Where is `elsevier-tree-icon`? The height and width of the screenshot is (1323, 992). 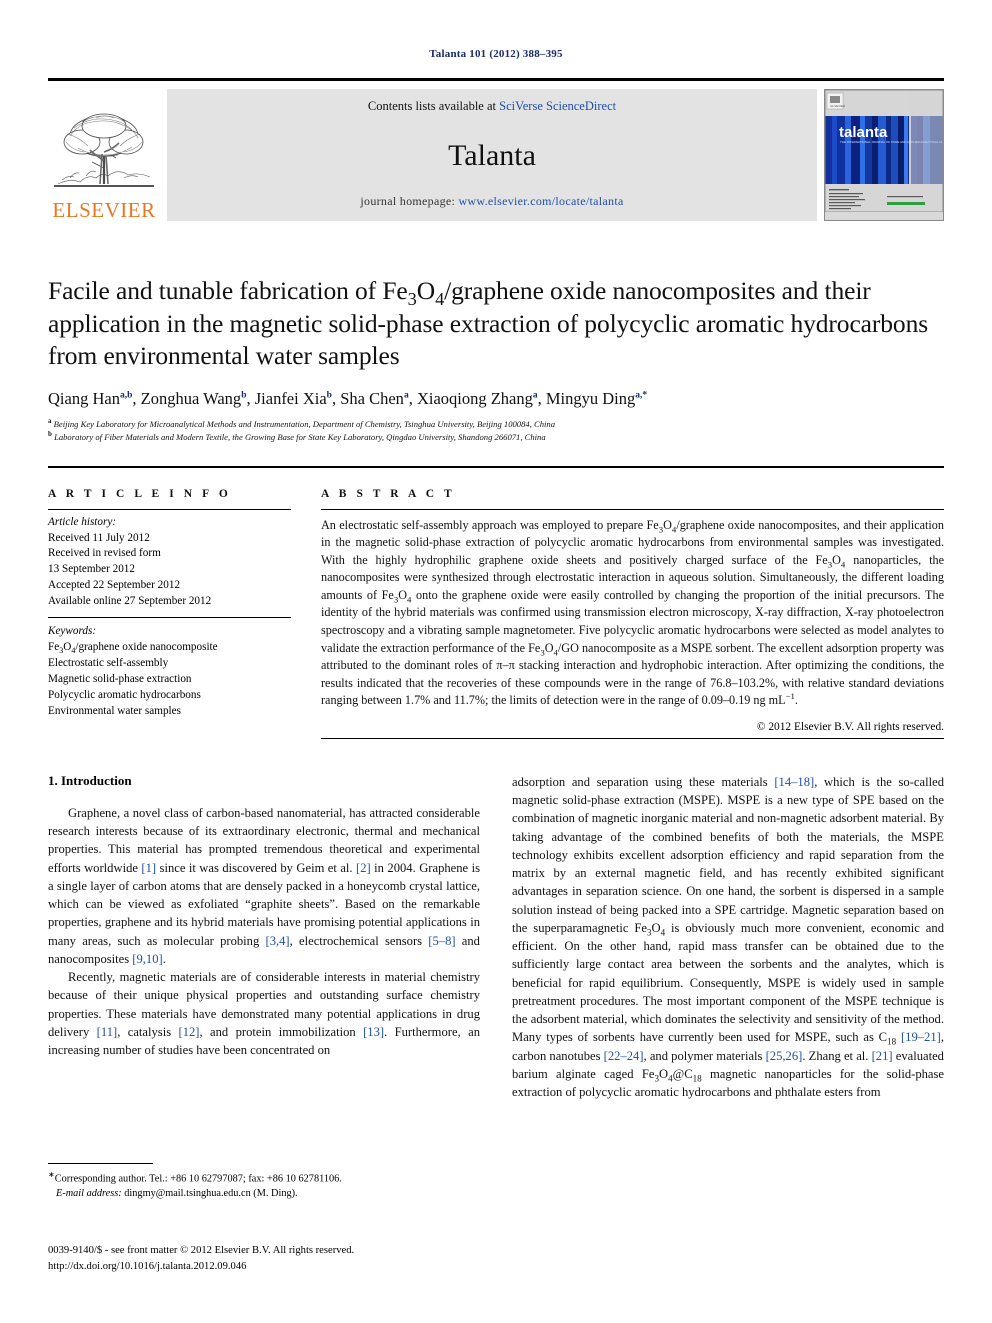 elsevier-tree-icon is located at coordinates (104, 150).